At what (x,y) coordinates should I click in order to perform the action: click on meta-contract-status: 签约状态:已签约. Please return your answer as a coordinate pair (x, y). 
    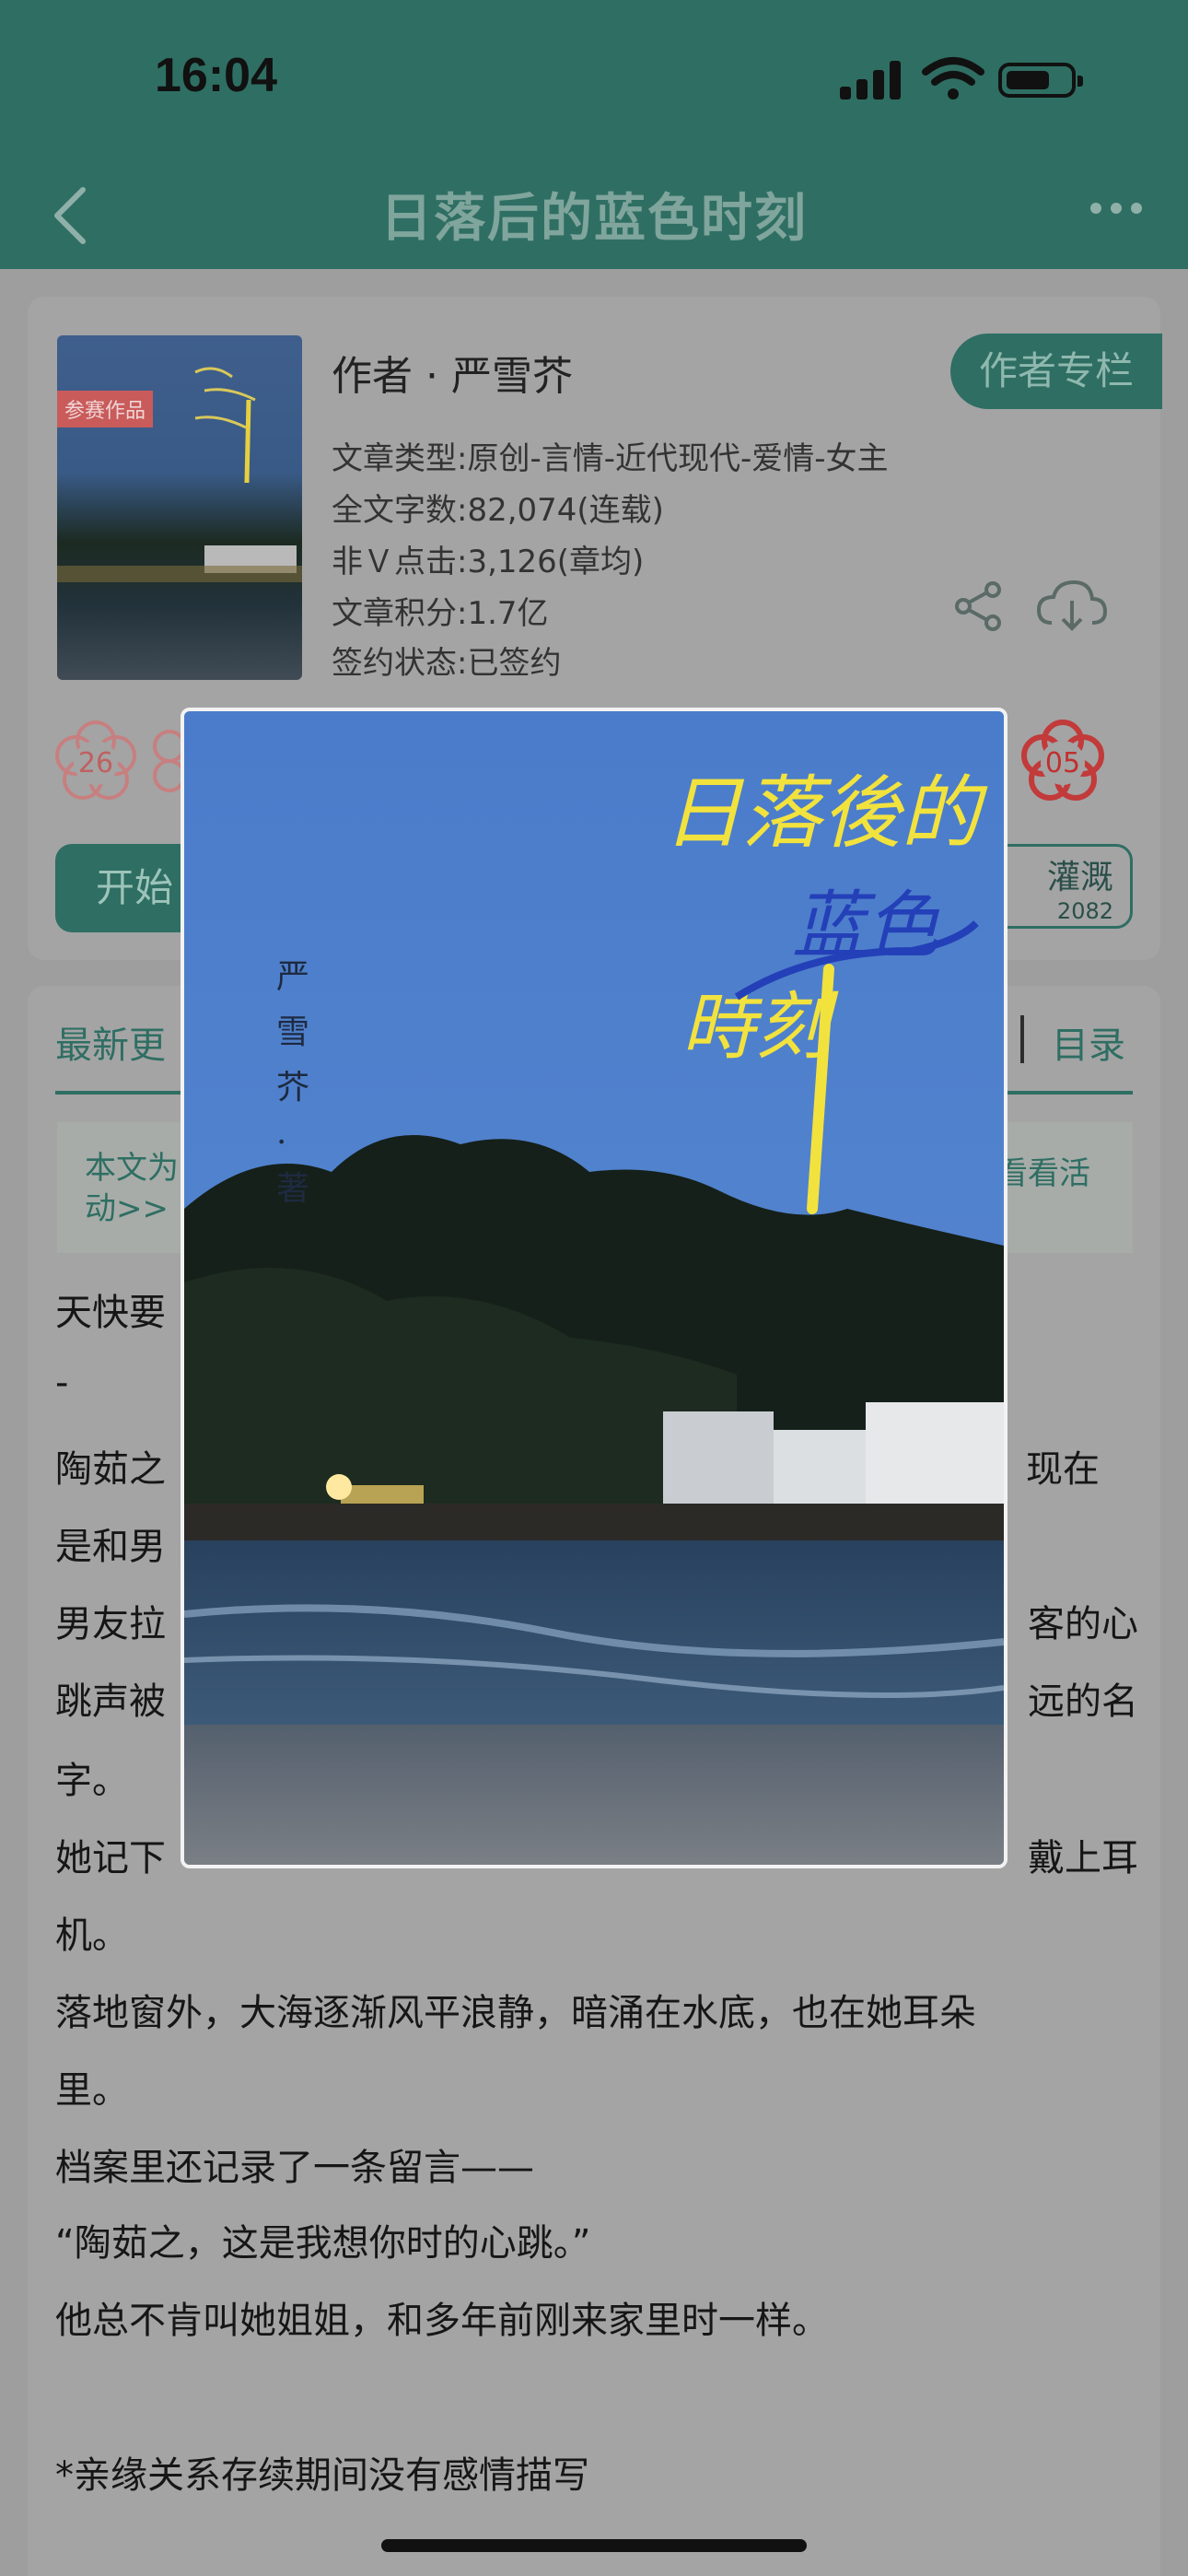
    Looking at the image, I should click on (447, 663).